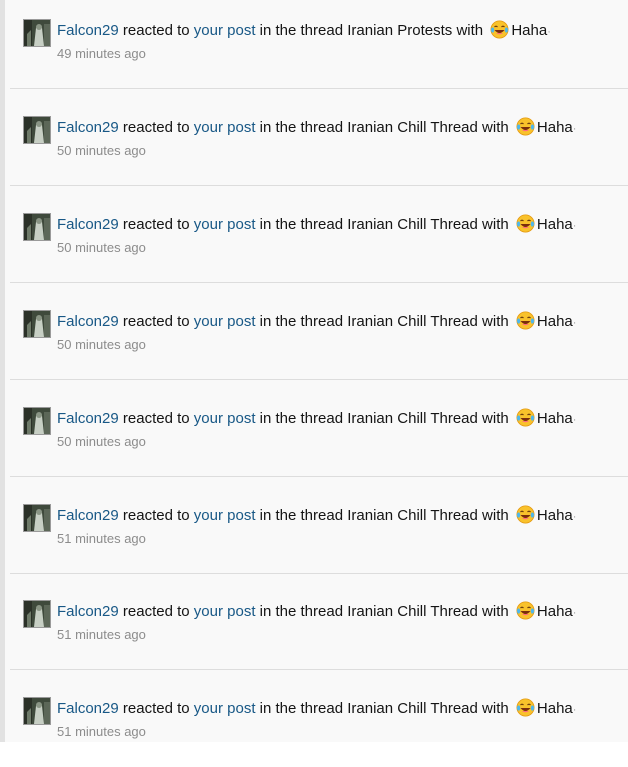  What do you see at coordinates (400, 30) in the screenshot?
I see `thread-title: Iranian Protests` at bounding box center [400, 30].